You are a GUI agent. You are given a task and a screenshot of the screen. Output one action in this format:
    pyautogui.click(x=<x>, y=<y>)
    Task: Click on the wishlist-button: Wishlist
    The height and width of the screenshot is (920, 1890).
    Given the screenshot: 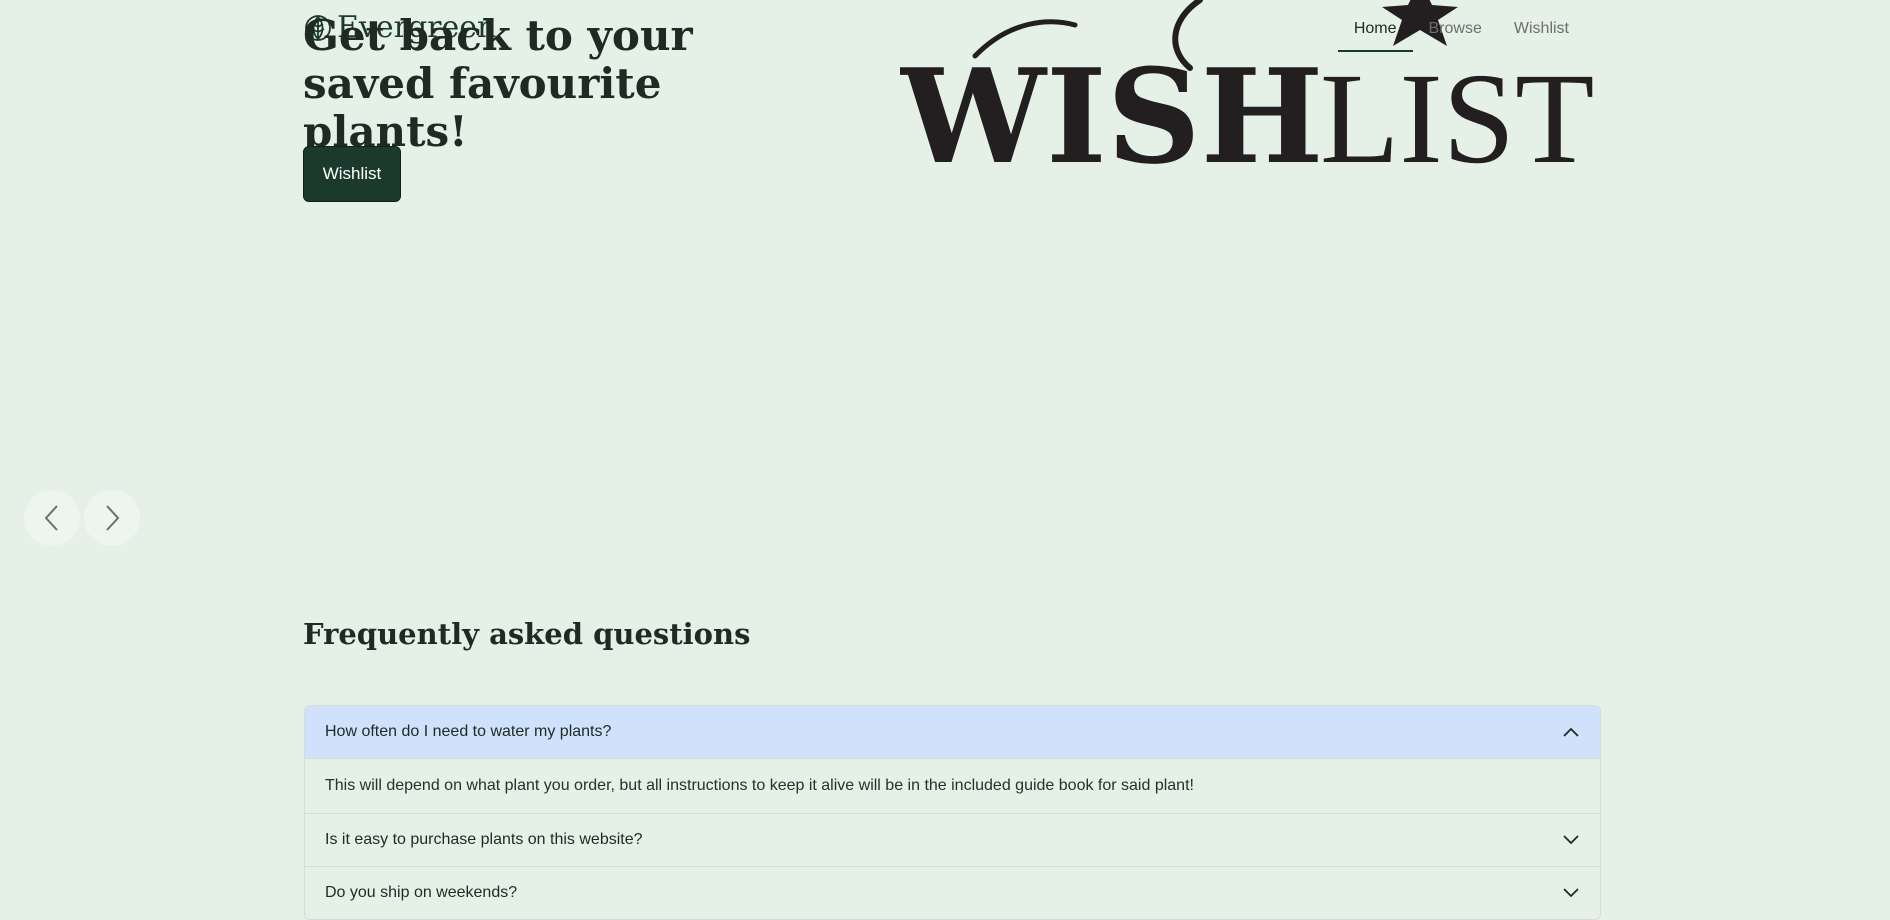 What is the action you would take?
    pyautogui.click(x=352, y=174)
    